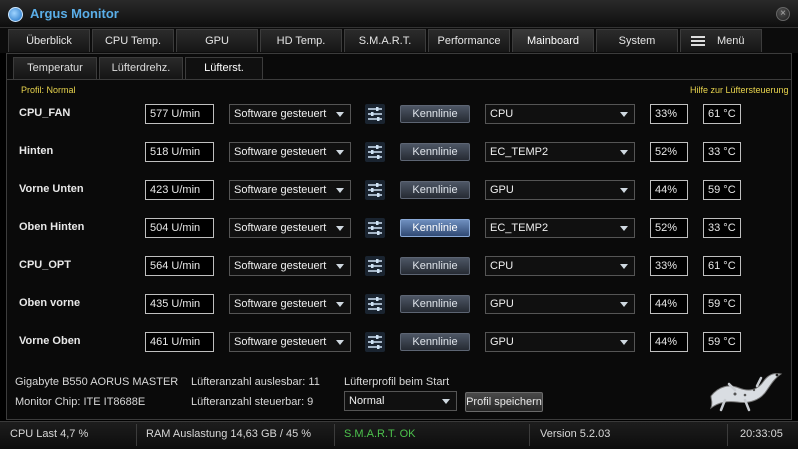 Image resolution: width=798 pixels, height=449 pixels. What do you see at coordinates (504, 402) in the screenshot?
I see `save-profile-button: Profil speichern` at bounding box center [504, 402].